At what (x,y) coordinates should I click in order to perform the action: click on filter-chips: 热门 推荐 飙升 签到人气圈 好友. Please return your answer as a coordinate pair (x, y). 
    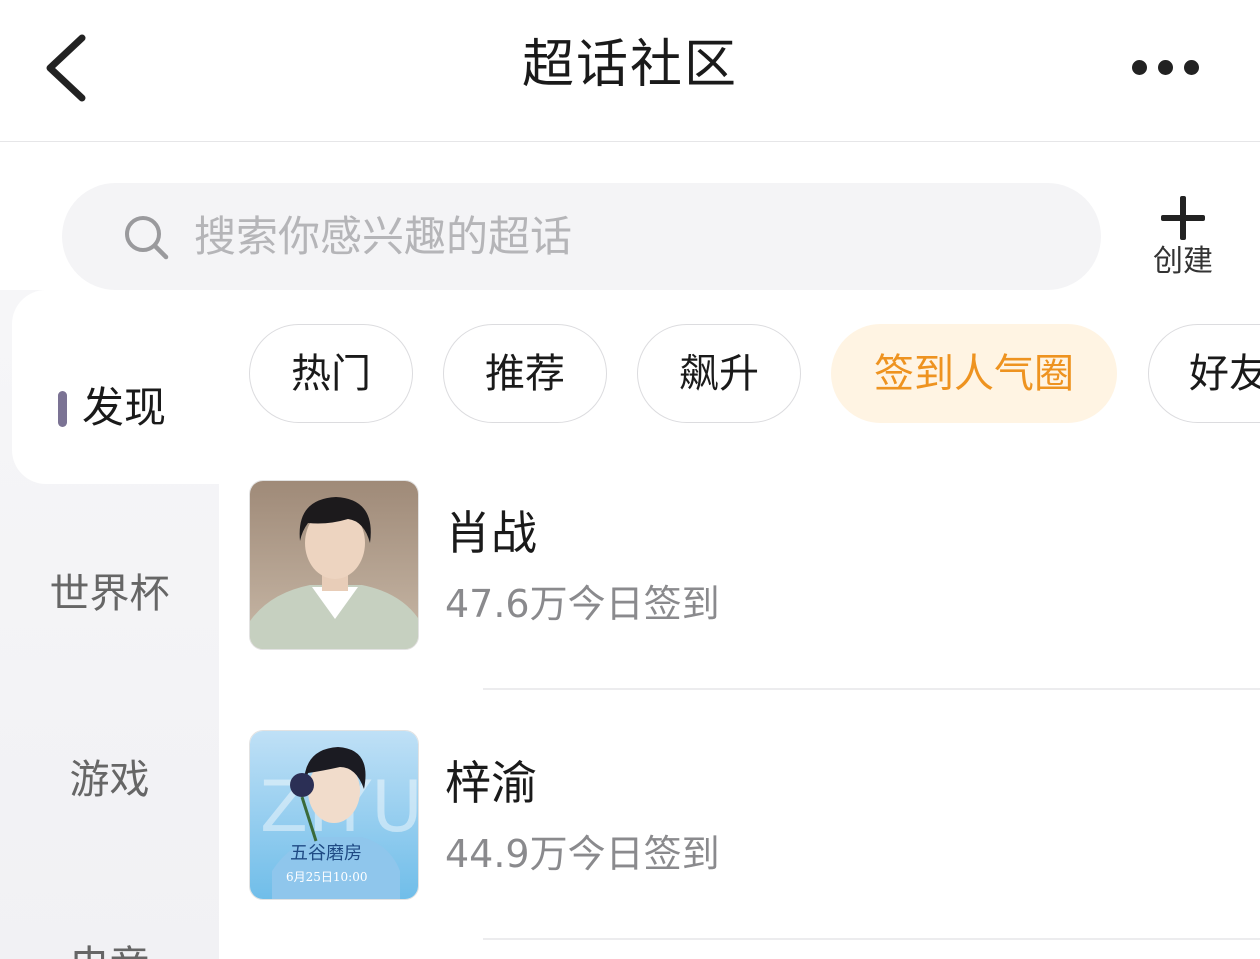
    Looking at the image, I should click on (754, 374).